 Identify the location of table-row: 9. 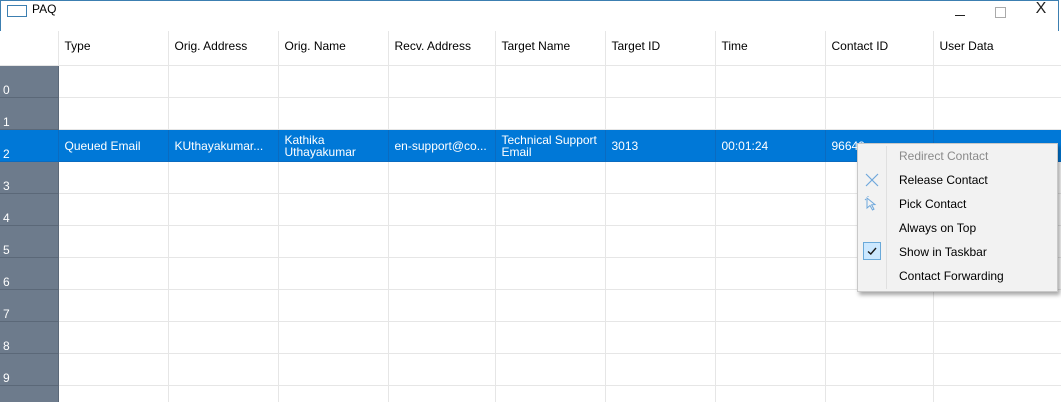
(530, 369).